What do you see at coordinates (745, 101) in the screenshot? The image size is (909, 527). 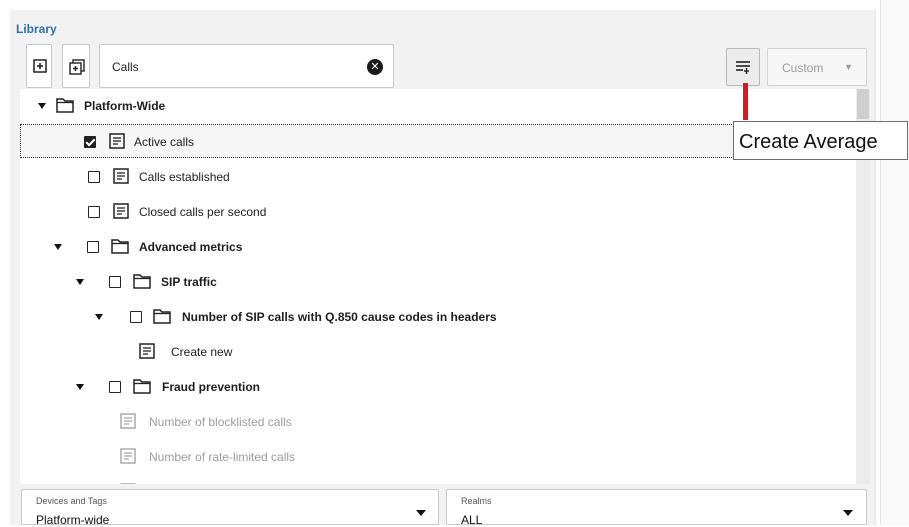 I see `annotation-pointer` at bounding box center [745, 101].